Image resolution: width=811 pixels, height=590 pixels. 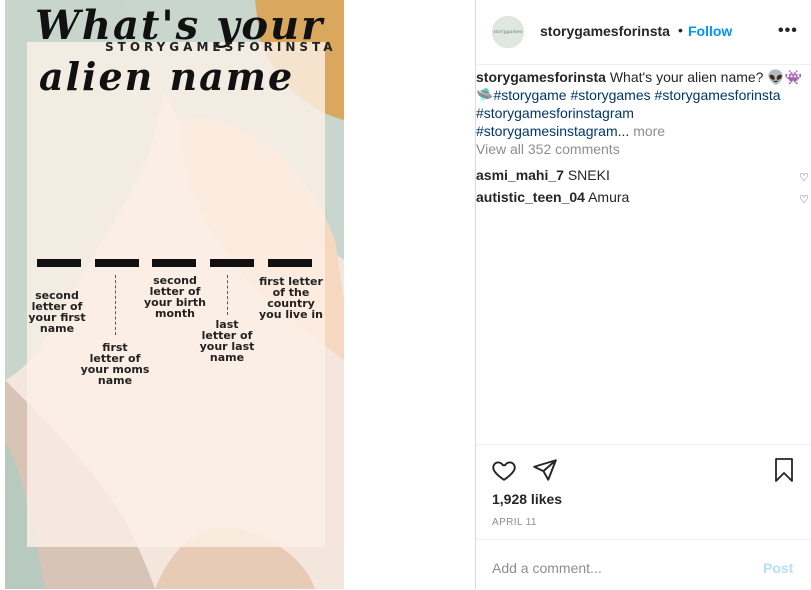 What do you see at coordinates (527, 499) in the screenshot?
I see `likes-count: 1,928 likes` at bounding box center [527, 499].